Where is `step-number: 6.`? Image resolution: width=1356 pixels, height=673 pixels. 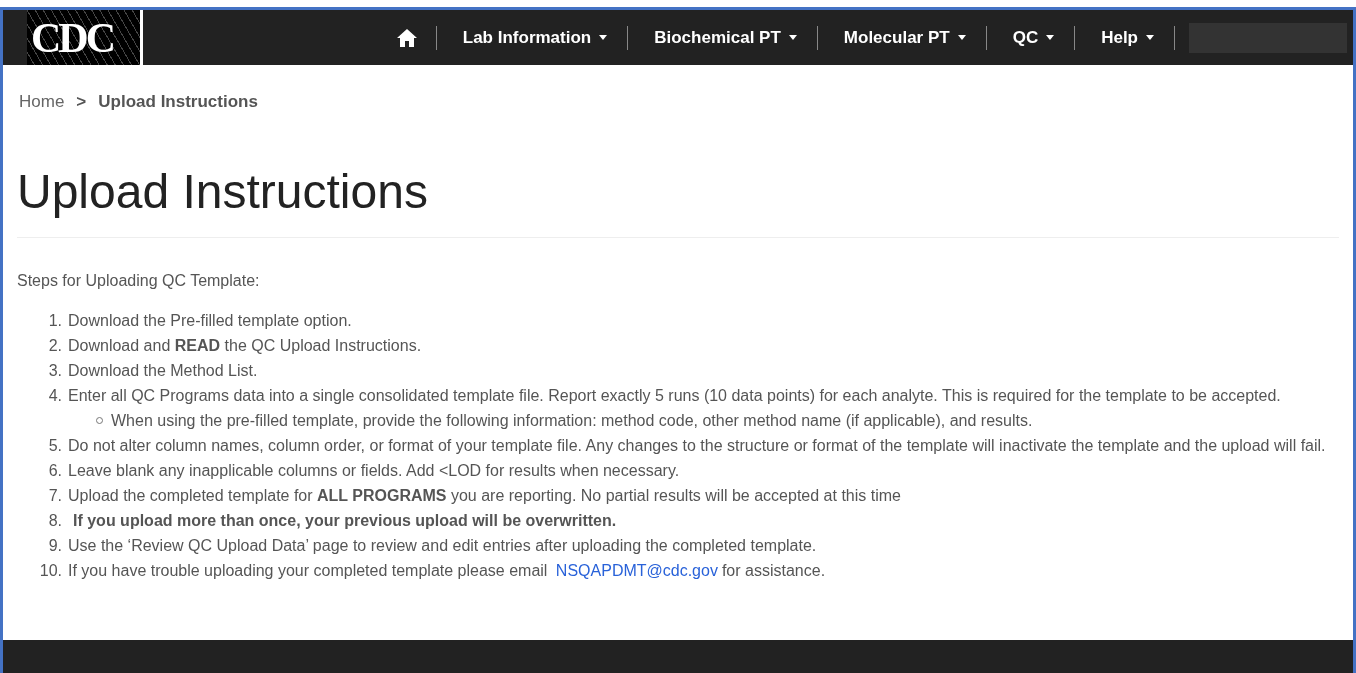 step-number: 6. is located at coordinates (55, 471).